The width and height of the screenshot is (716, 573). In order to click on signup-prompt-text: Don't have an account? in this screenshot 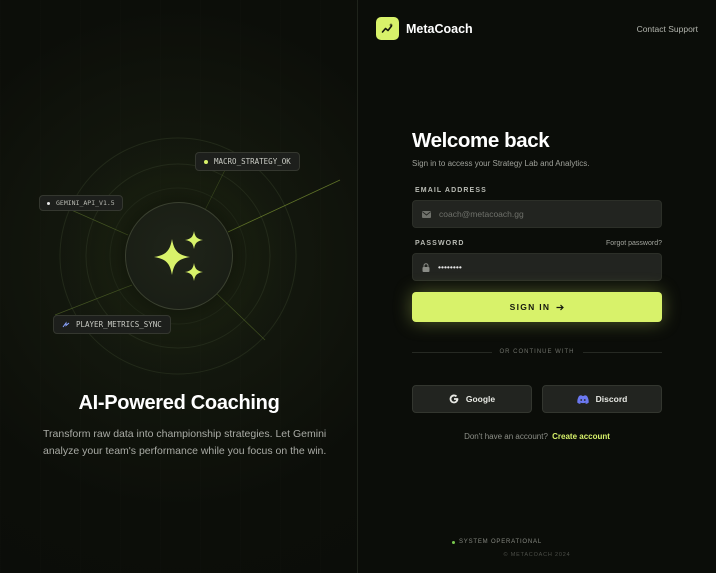, I will do `click(506, 436)`.